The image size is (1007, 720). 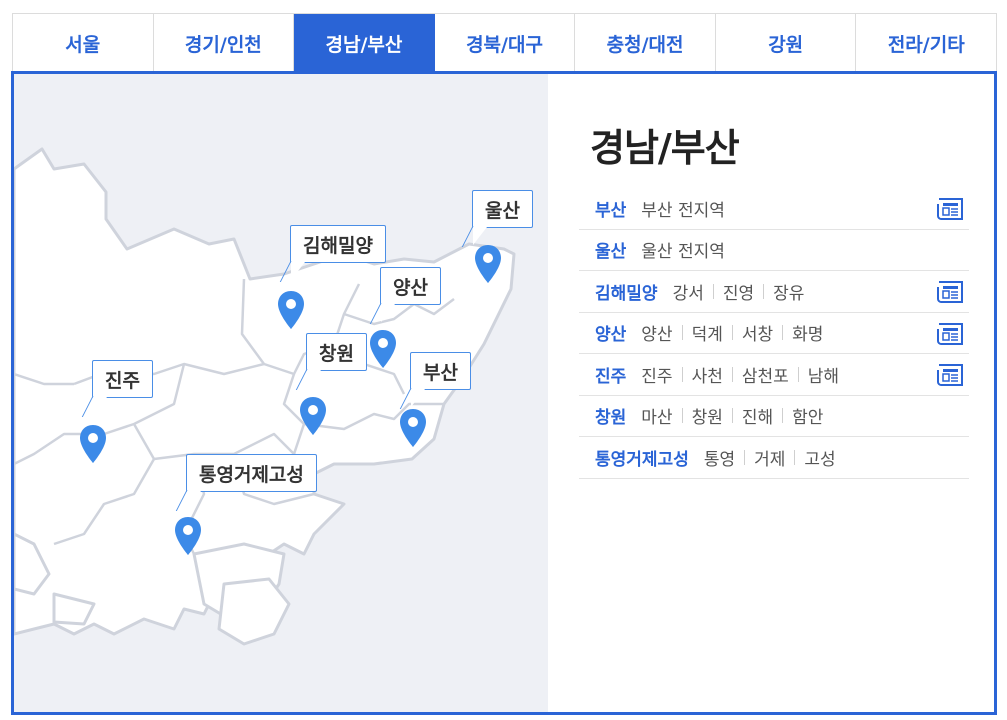 What do you see at coordinates (683, 249) in the screenshot?
I see `sub-area-link: 울산 전지역` at bounding box center [683, 249].